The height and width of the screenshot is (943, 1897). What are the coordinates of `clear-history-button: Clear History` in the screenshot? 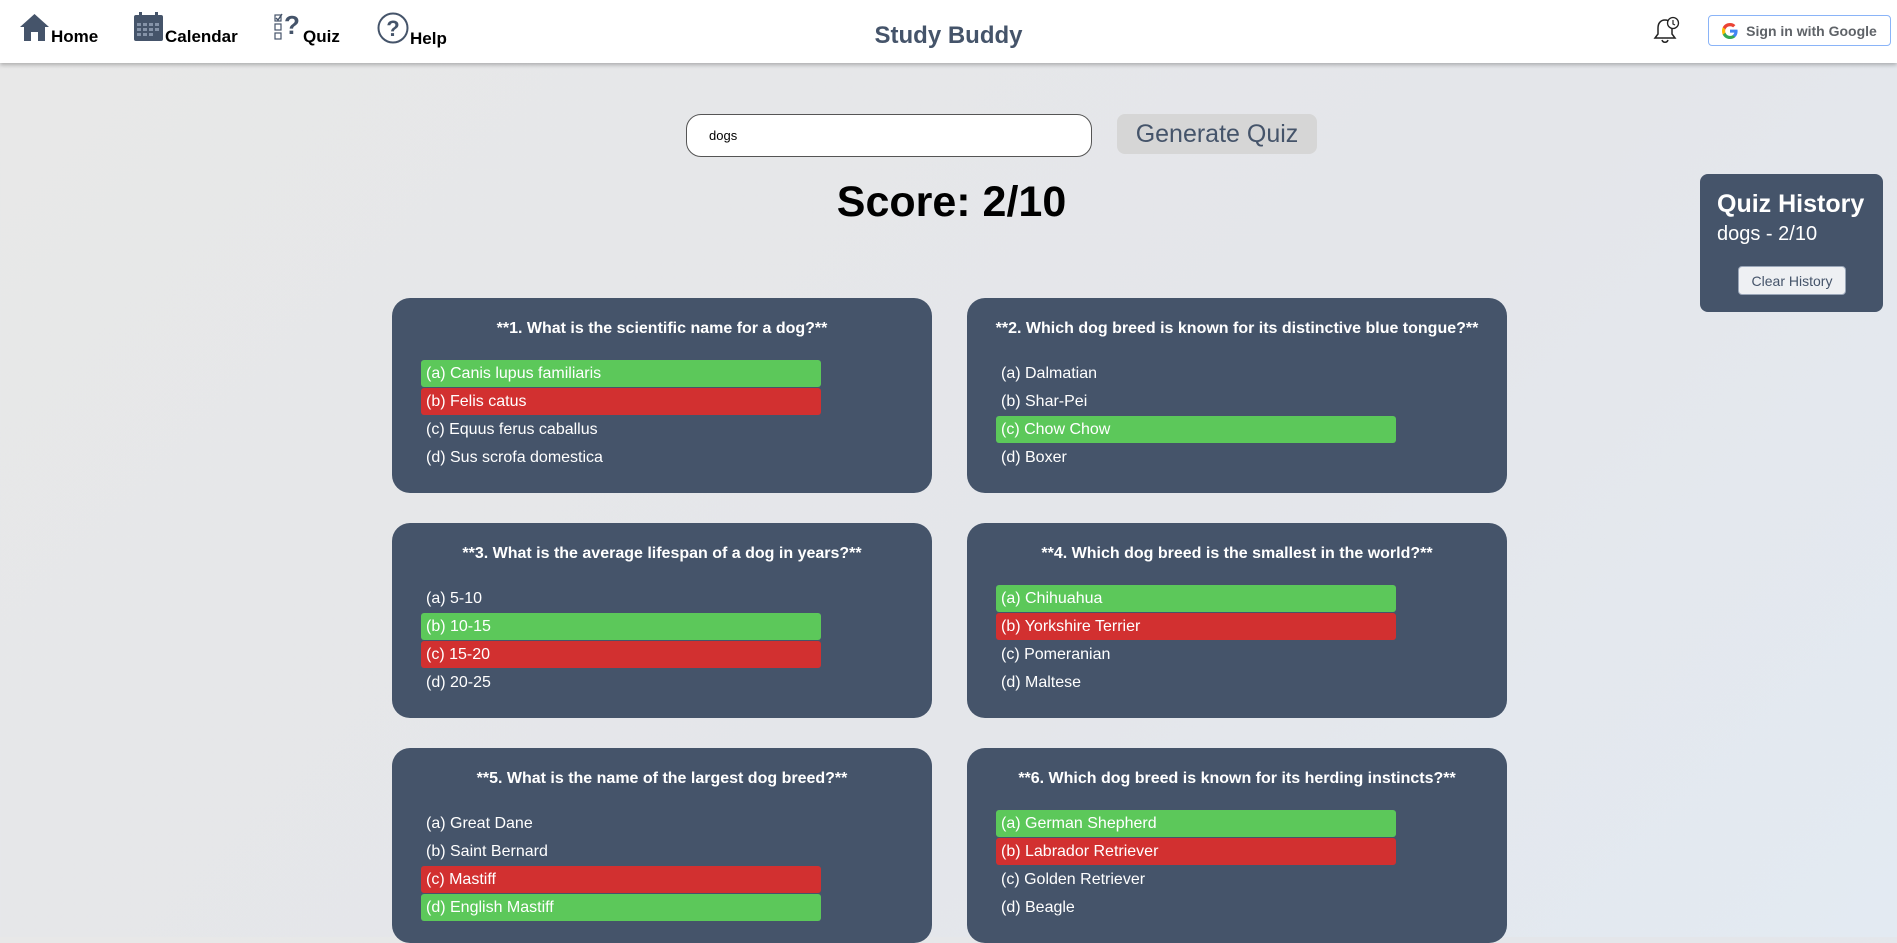 It's located at (1792, 280).